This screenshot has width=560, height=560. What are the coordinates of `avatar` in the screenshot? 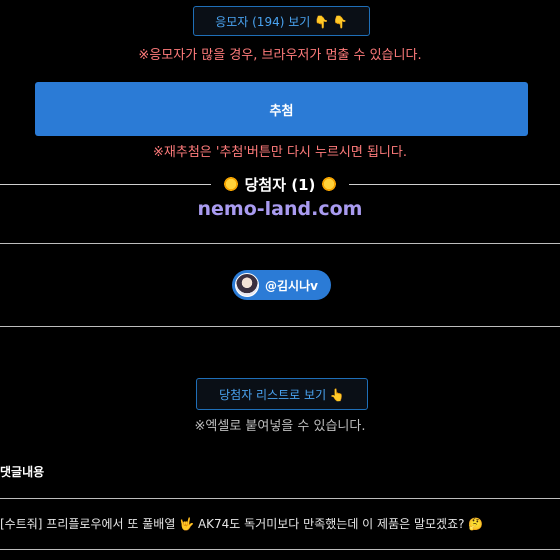 It's located at (247, 285).